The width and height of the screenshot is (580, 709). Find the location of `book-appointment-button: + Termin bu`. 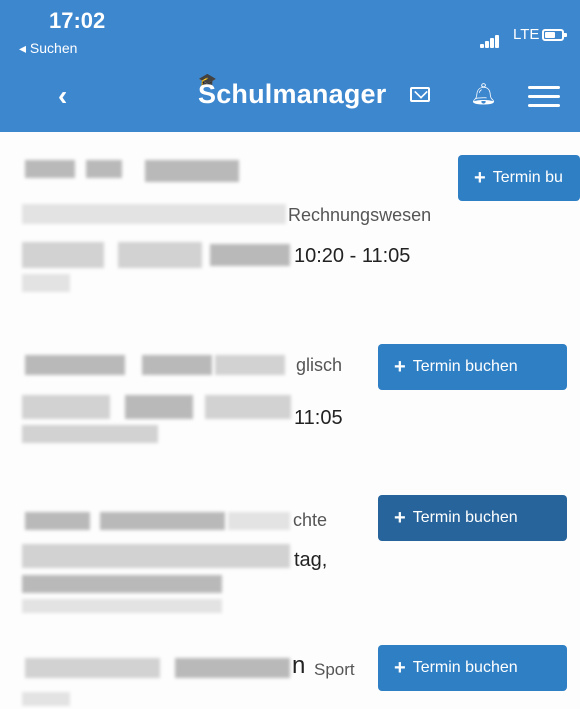

book-appointment-button: + Termin bu is located at coordinates (519, 178).